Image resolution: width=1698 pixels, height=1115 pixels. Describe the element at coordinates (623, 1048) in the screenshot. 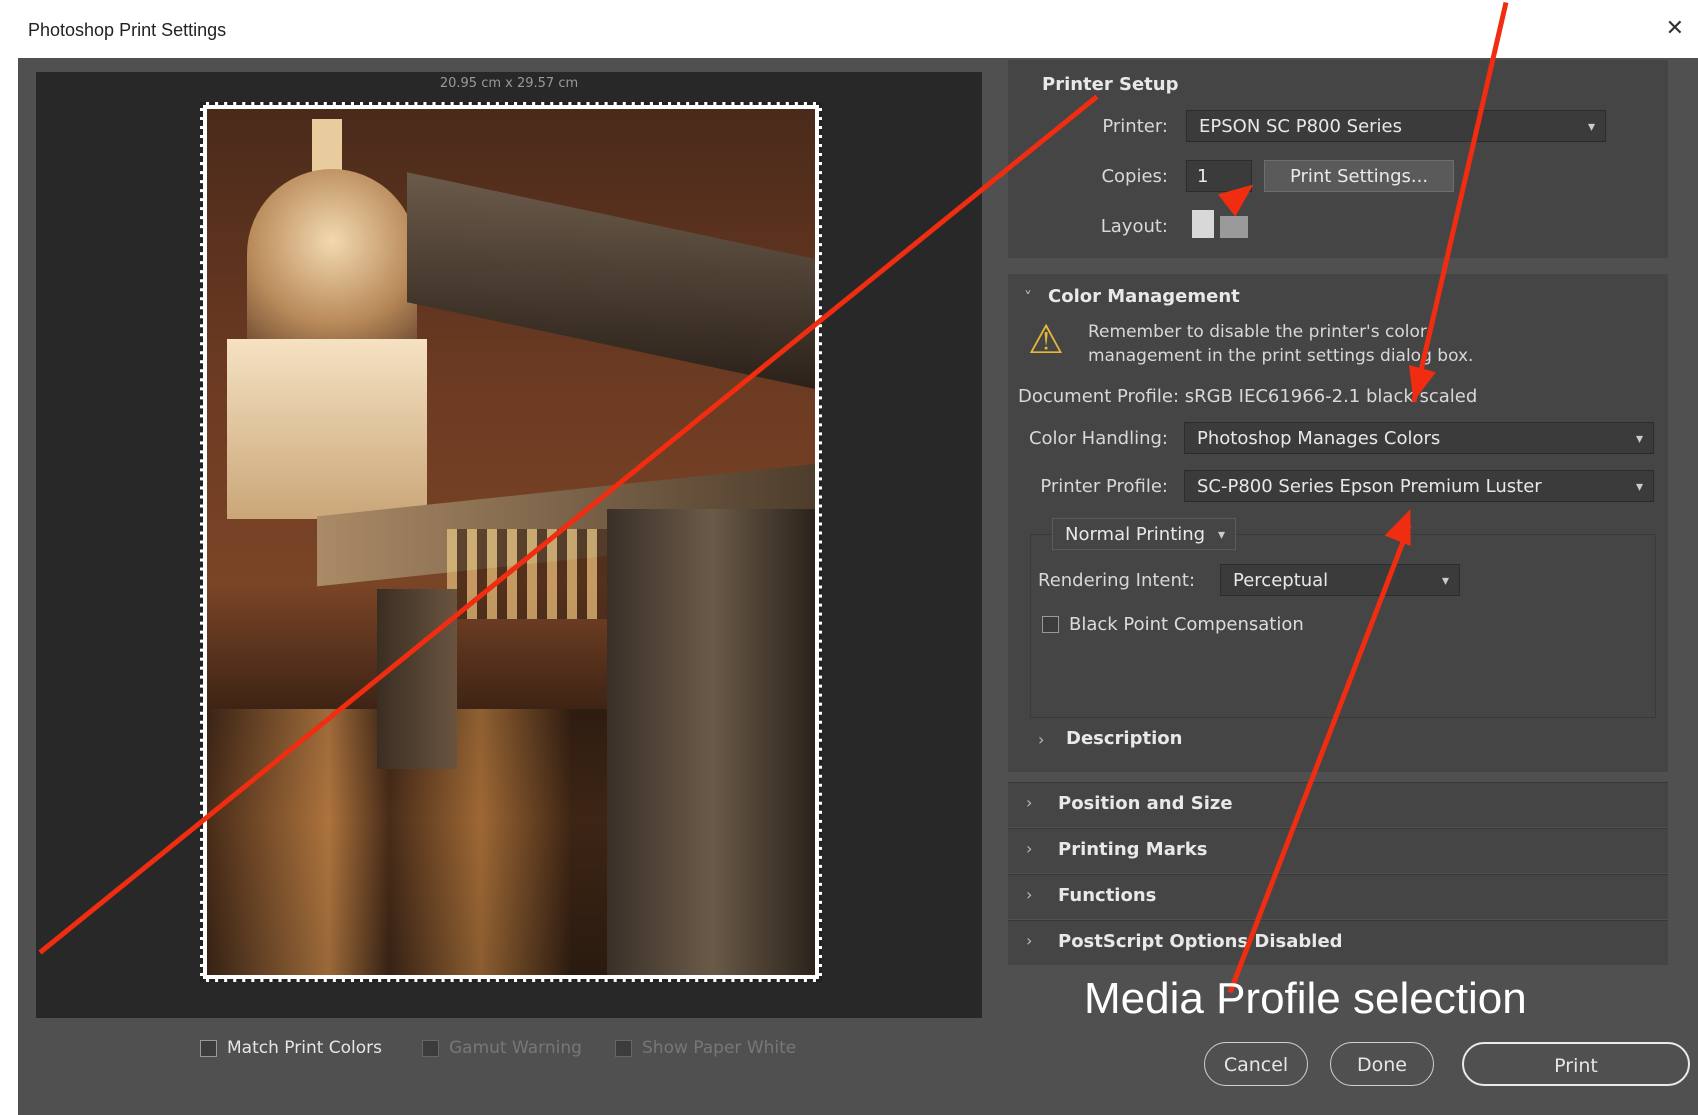

I see `show-paper-white-checkbox` at that location.